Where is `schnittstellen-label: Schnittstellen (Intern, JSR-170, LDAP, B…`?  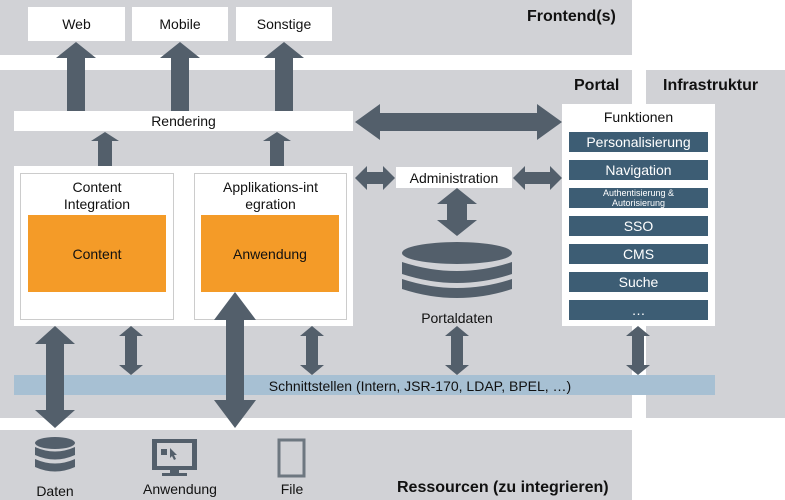 schnittstellen-label: Schnittstellen (Intern, JSR-170, LDAP, B… is located at coordinates (420, 386).